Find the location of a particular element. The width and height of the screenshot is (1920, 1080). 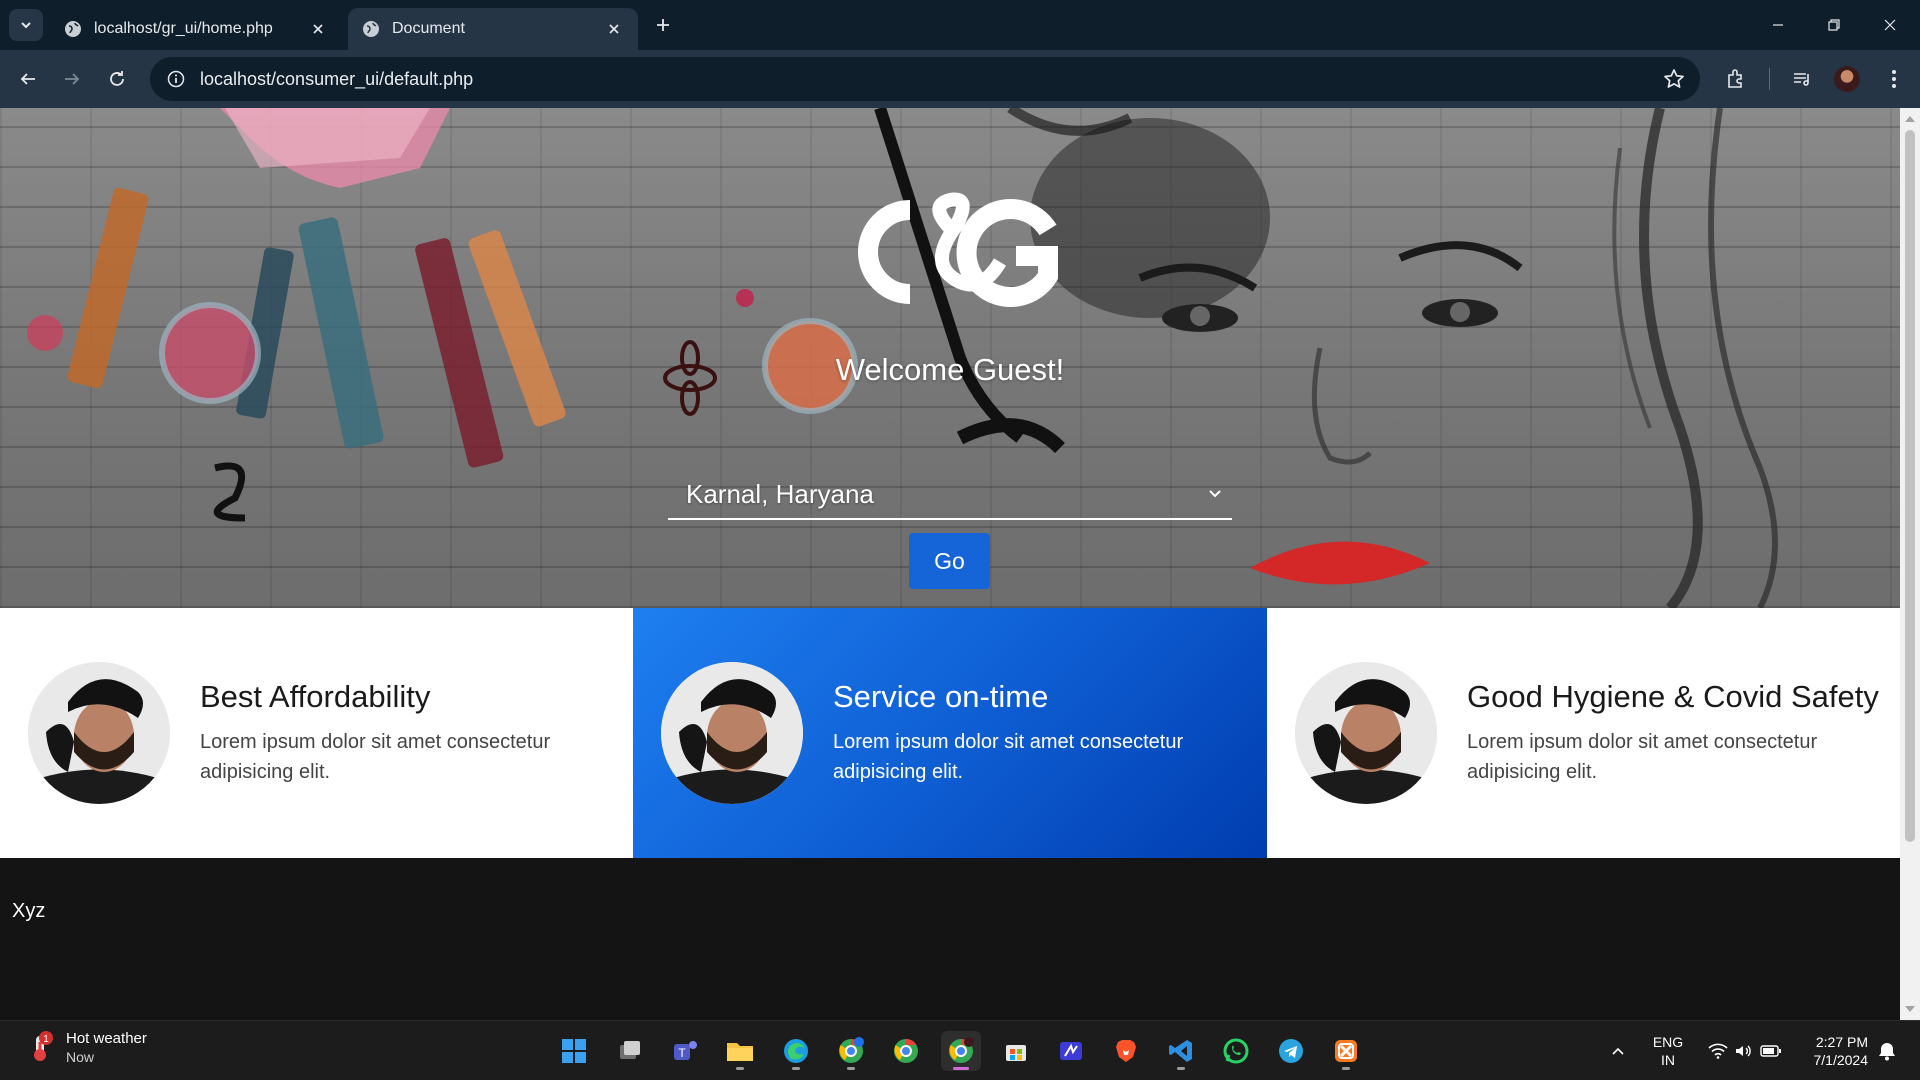

browser-tab-document: Document is located at coordinates (493, 29).